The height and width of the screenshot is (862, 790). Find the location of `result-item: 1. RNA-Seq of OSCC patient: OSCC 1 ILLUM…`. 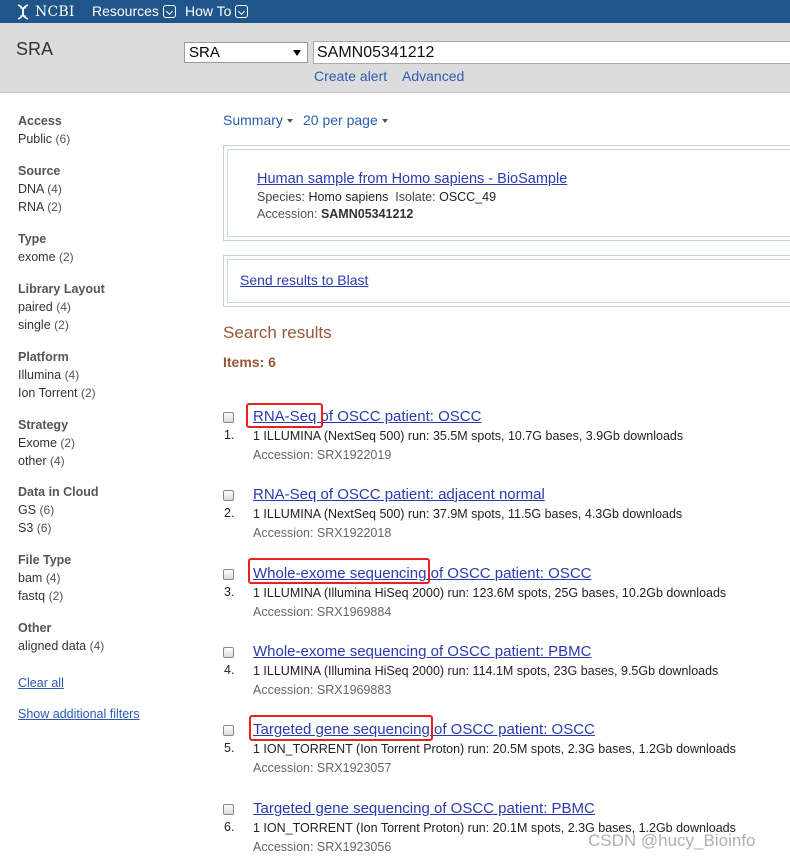

result-item: 1. RNA-Seq of OSCC patient: OSCC 1 ILLUM… is located at coordinates (502, 443).